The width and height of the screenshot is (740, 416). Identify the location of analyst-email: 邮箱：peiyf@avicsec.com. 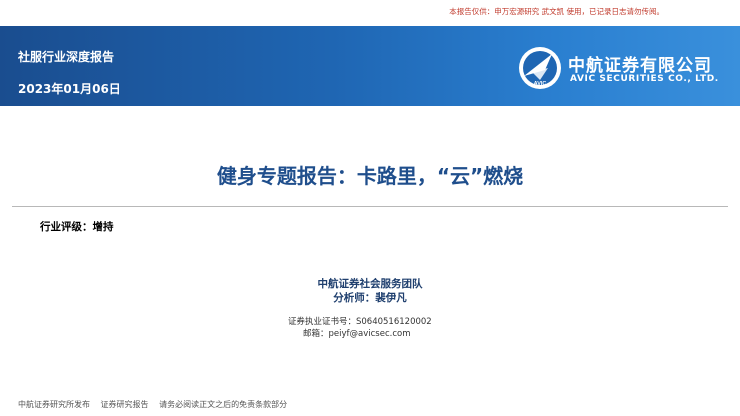
(356, 333).